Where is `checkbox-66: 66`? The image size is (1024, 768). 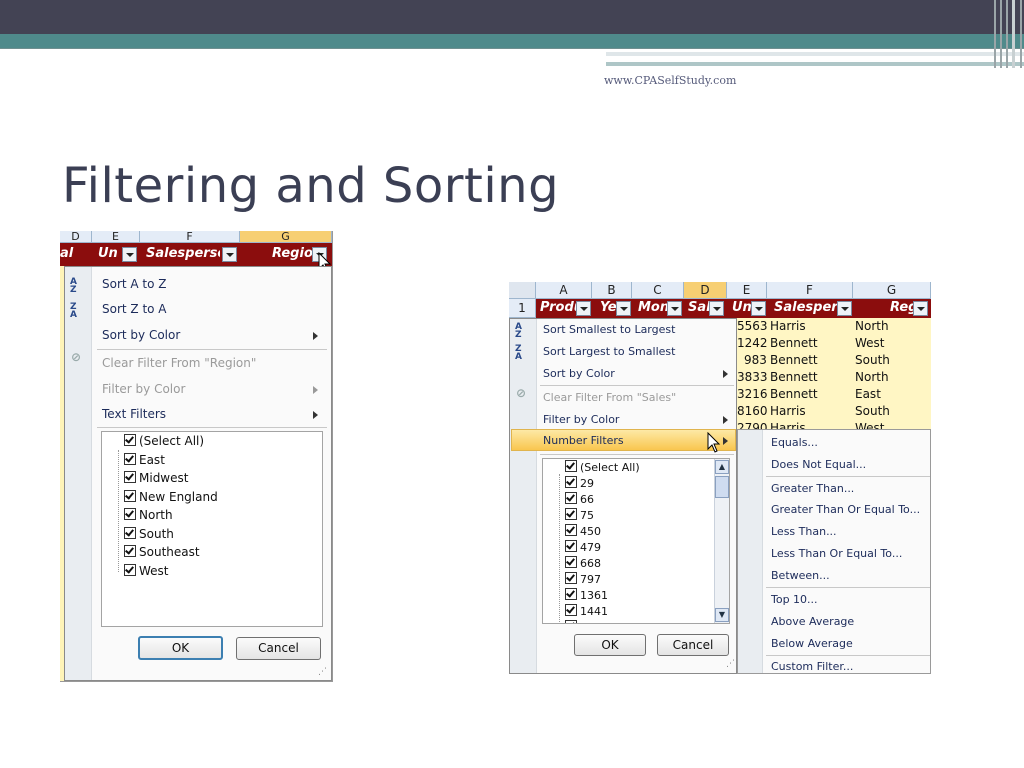 checkbox-66: 66 is located at coordinates (579, 499).